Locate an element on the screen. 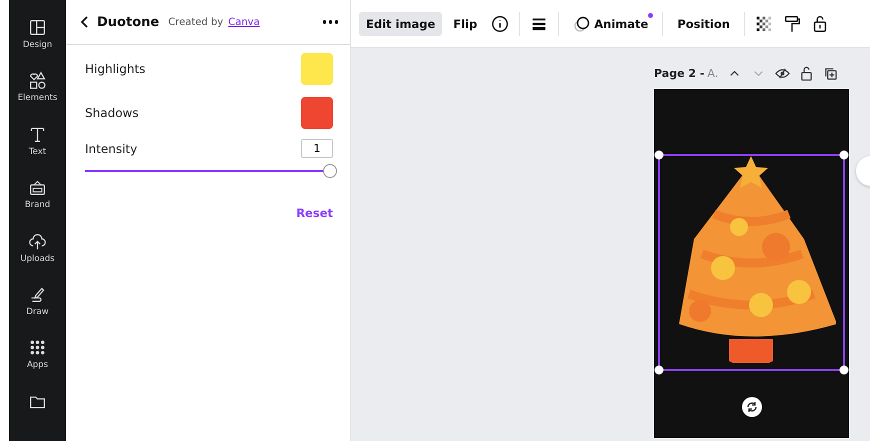  sidebar-item: Brand is located at coordinates (37, 201).